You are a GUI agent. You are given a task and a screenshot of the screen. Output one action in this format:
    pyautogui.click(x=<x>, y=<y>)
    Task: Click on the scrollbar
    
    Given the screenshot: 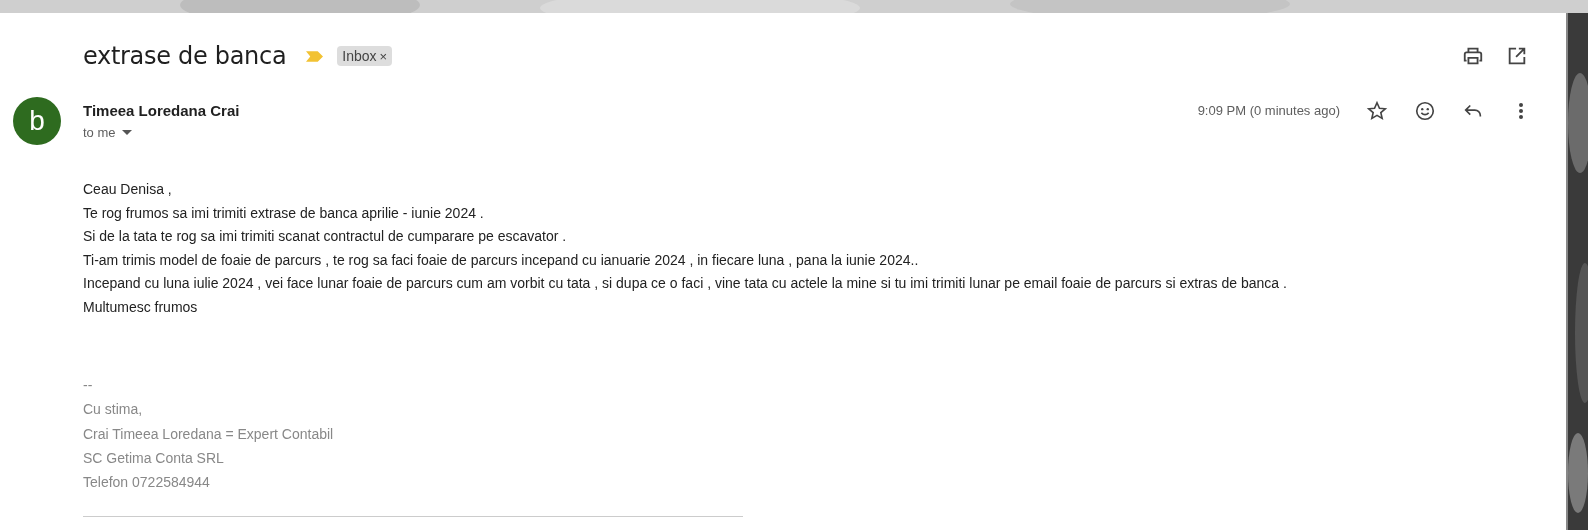 What is the action you would take?
    pyautogui.click(x=1567, y=271)
    